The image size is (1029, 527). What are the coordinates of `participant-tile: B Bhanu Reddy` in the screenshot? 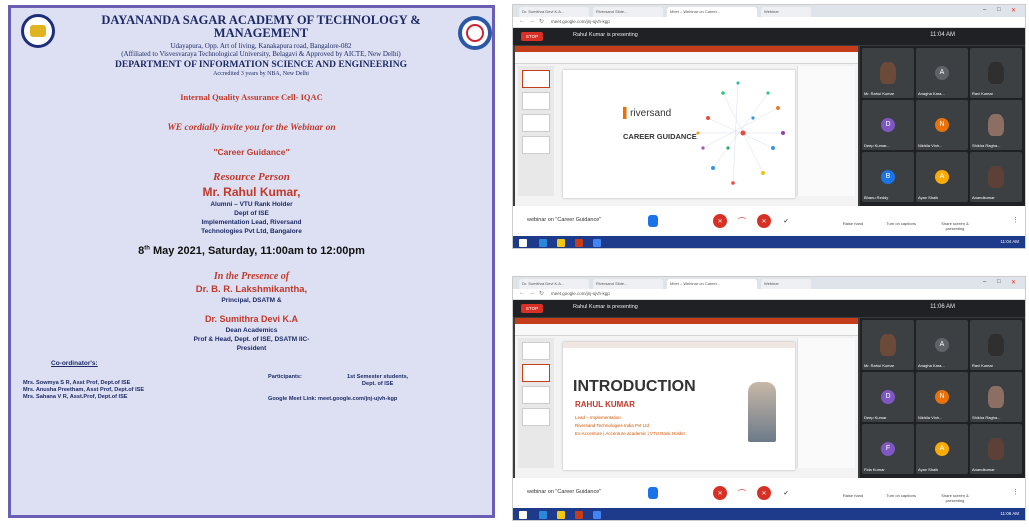 It's located at (888, 177).